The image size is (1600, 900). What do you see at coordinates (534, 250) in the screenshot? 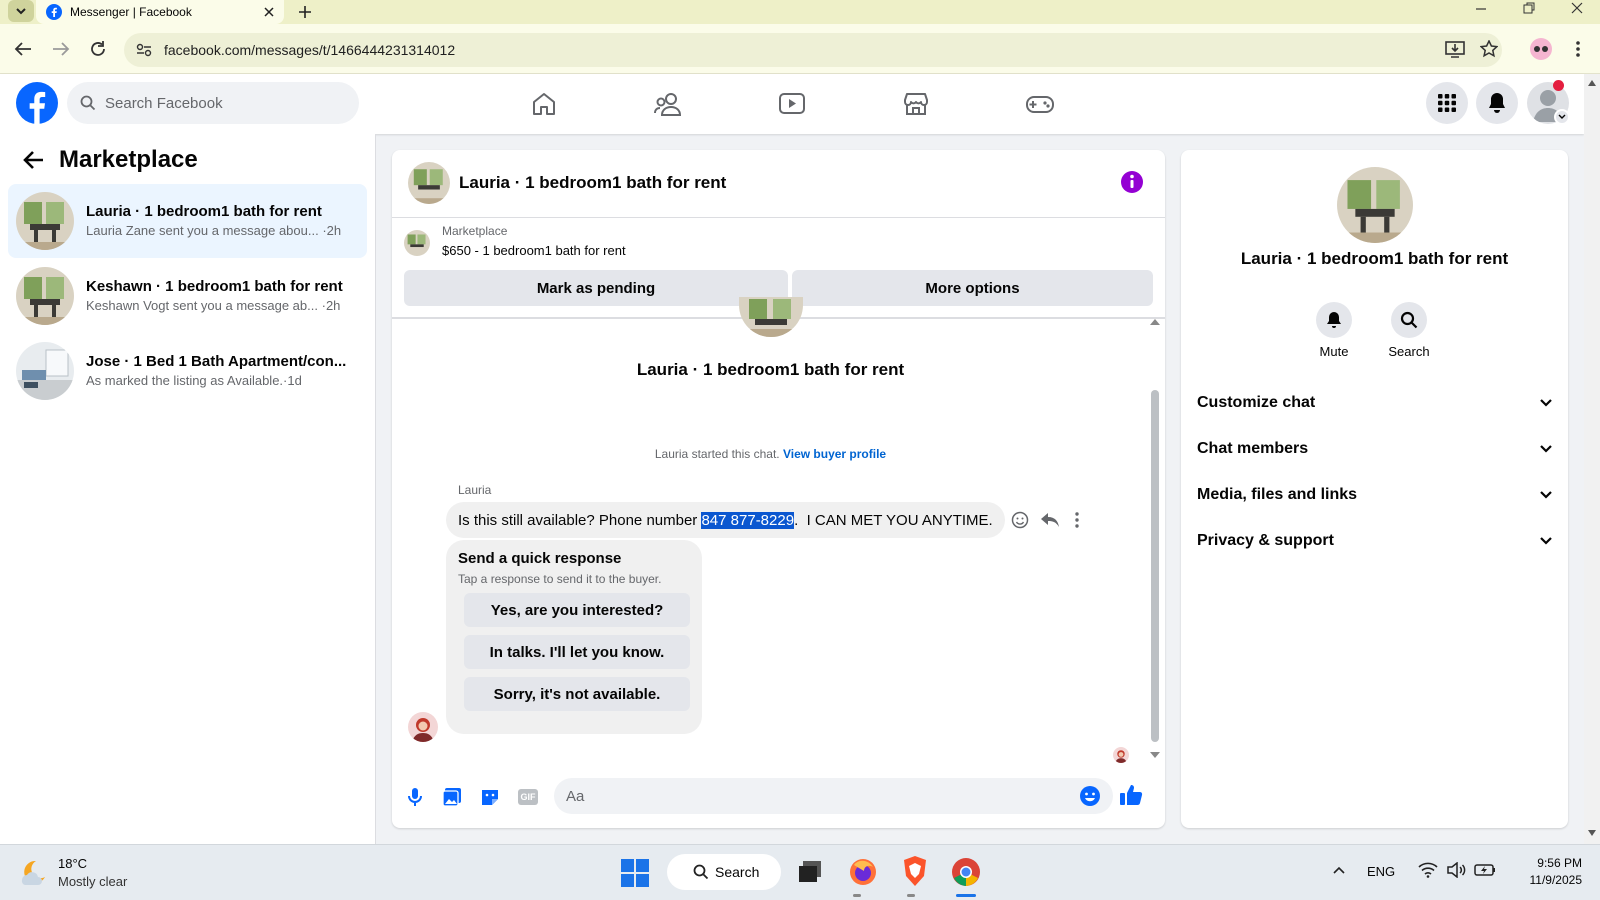
I see `listing-title: $650 - 1 bedroom1 bath for rent` at bounding box center [534, 250].